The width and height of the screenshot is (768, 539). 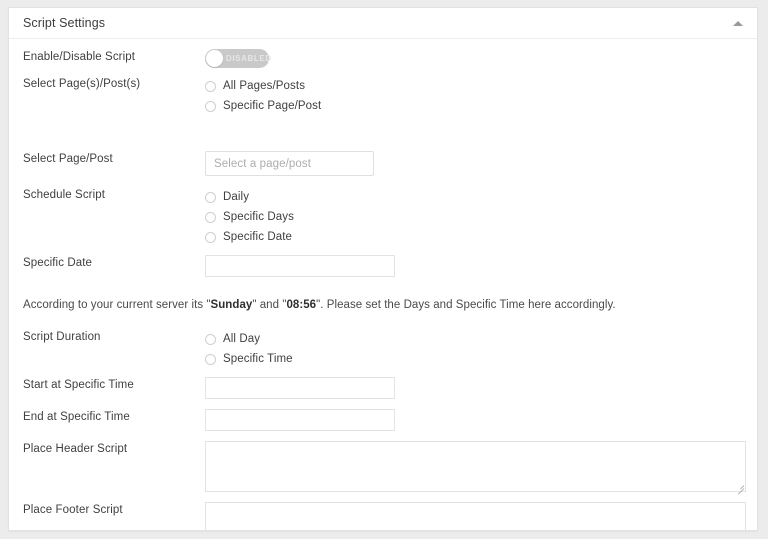 What do you see at coordinates (474, 58) in the screenshot?
I see `field-enable-disable-script: DISABLED` at bounding box center [474, 58].